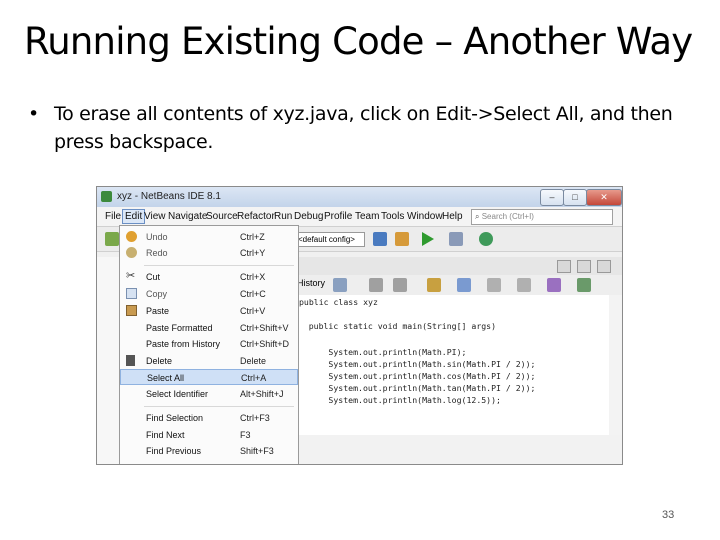 The width and height of the screenshot is (720, 540). What do you see at coordinates (564, 266) in the screenshot?
I see `tab-scroll-left-icon` at bounding box center [564, 266].